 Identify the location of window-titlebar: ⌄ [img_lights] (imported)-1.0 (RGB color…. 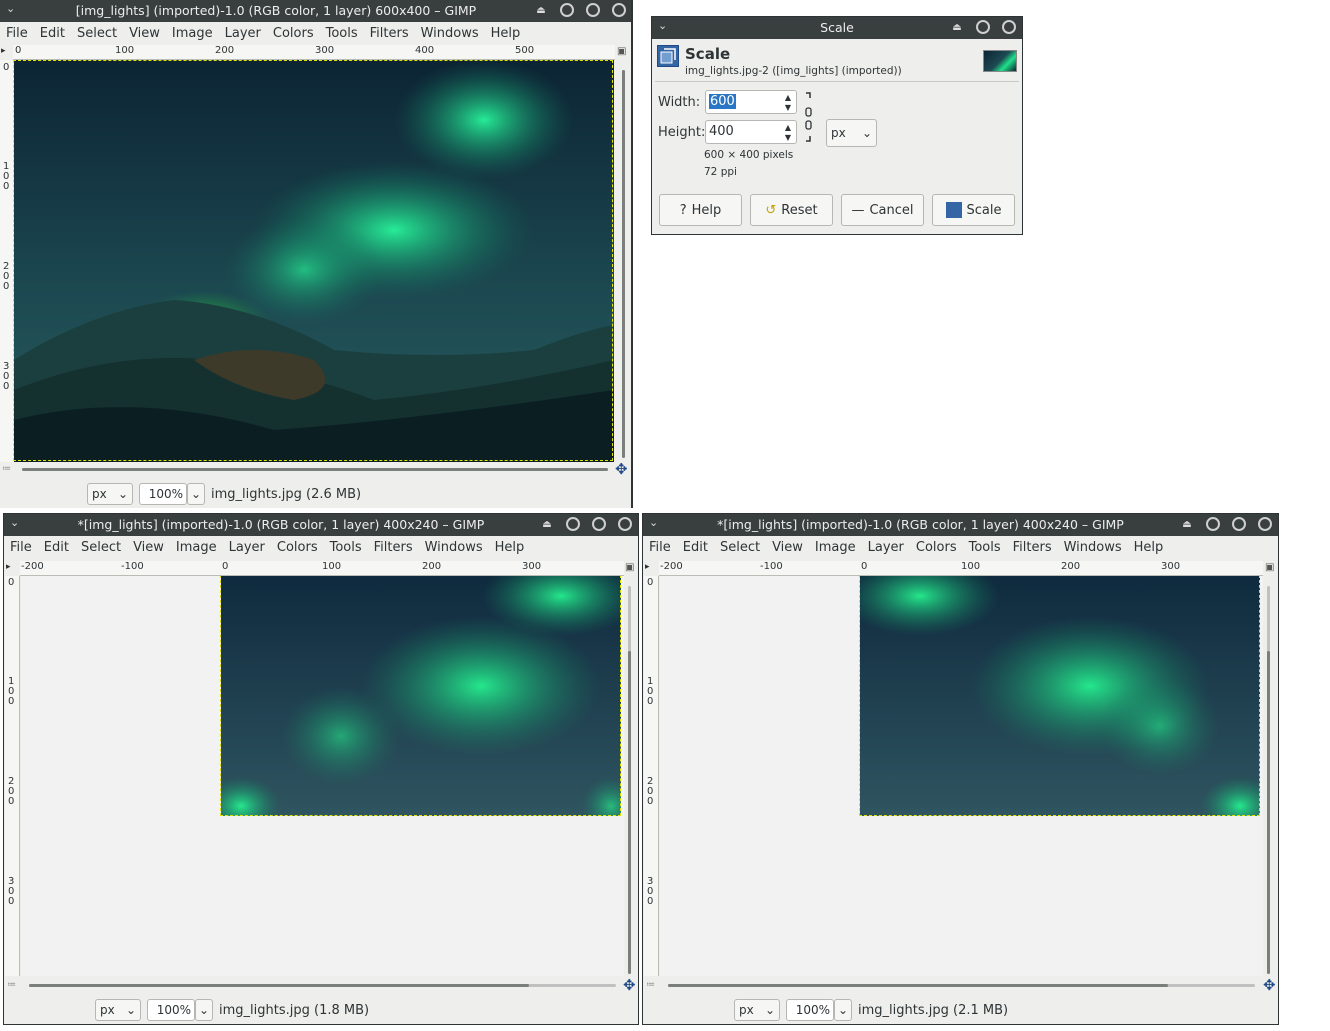
(316, 11).